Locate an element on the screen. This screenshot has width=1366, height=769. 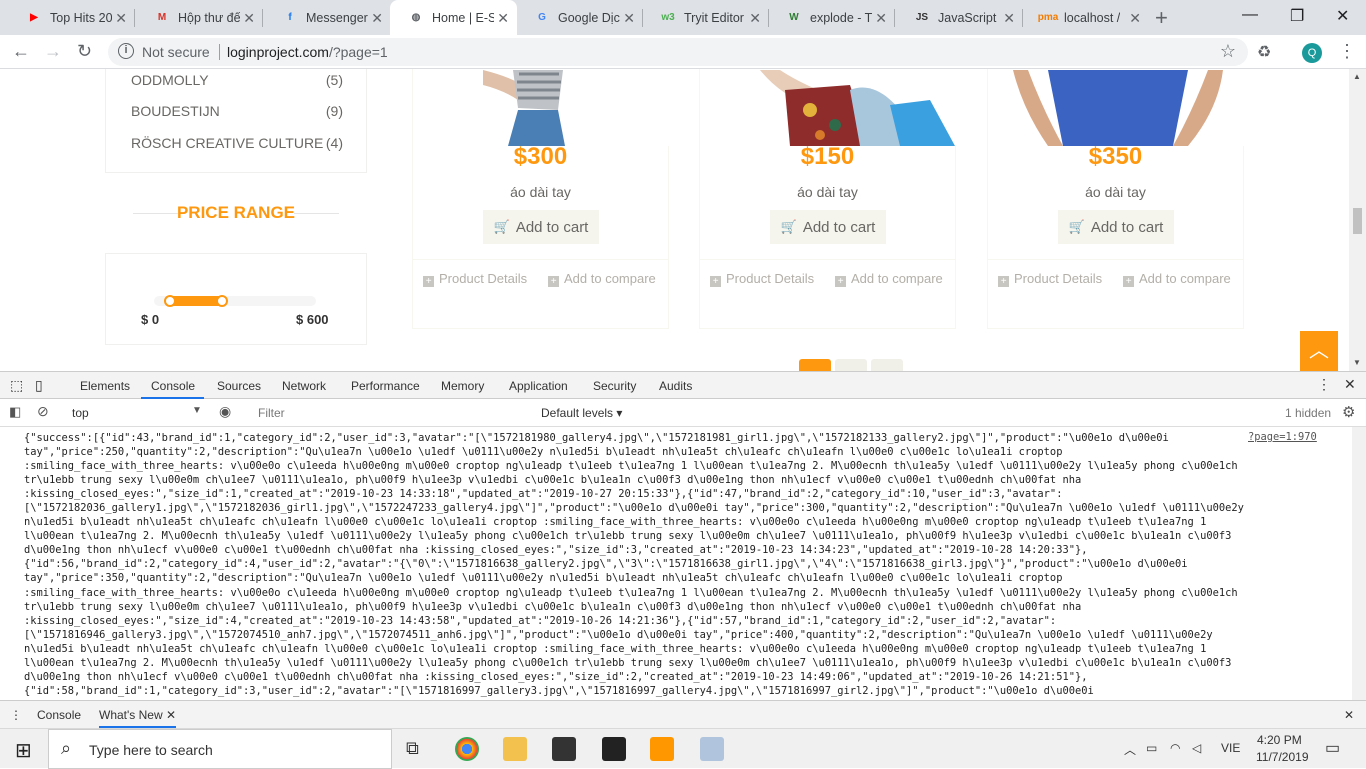
console-source-link: ?page=1:970 is located at coordinates (1282, 437).